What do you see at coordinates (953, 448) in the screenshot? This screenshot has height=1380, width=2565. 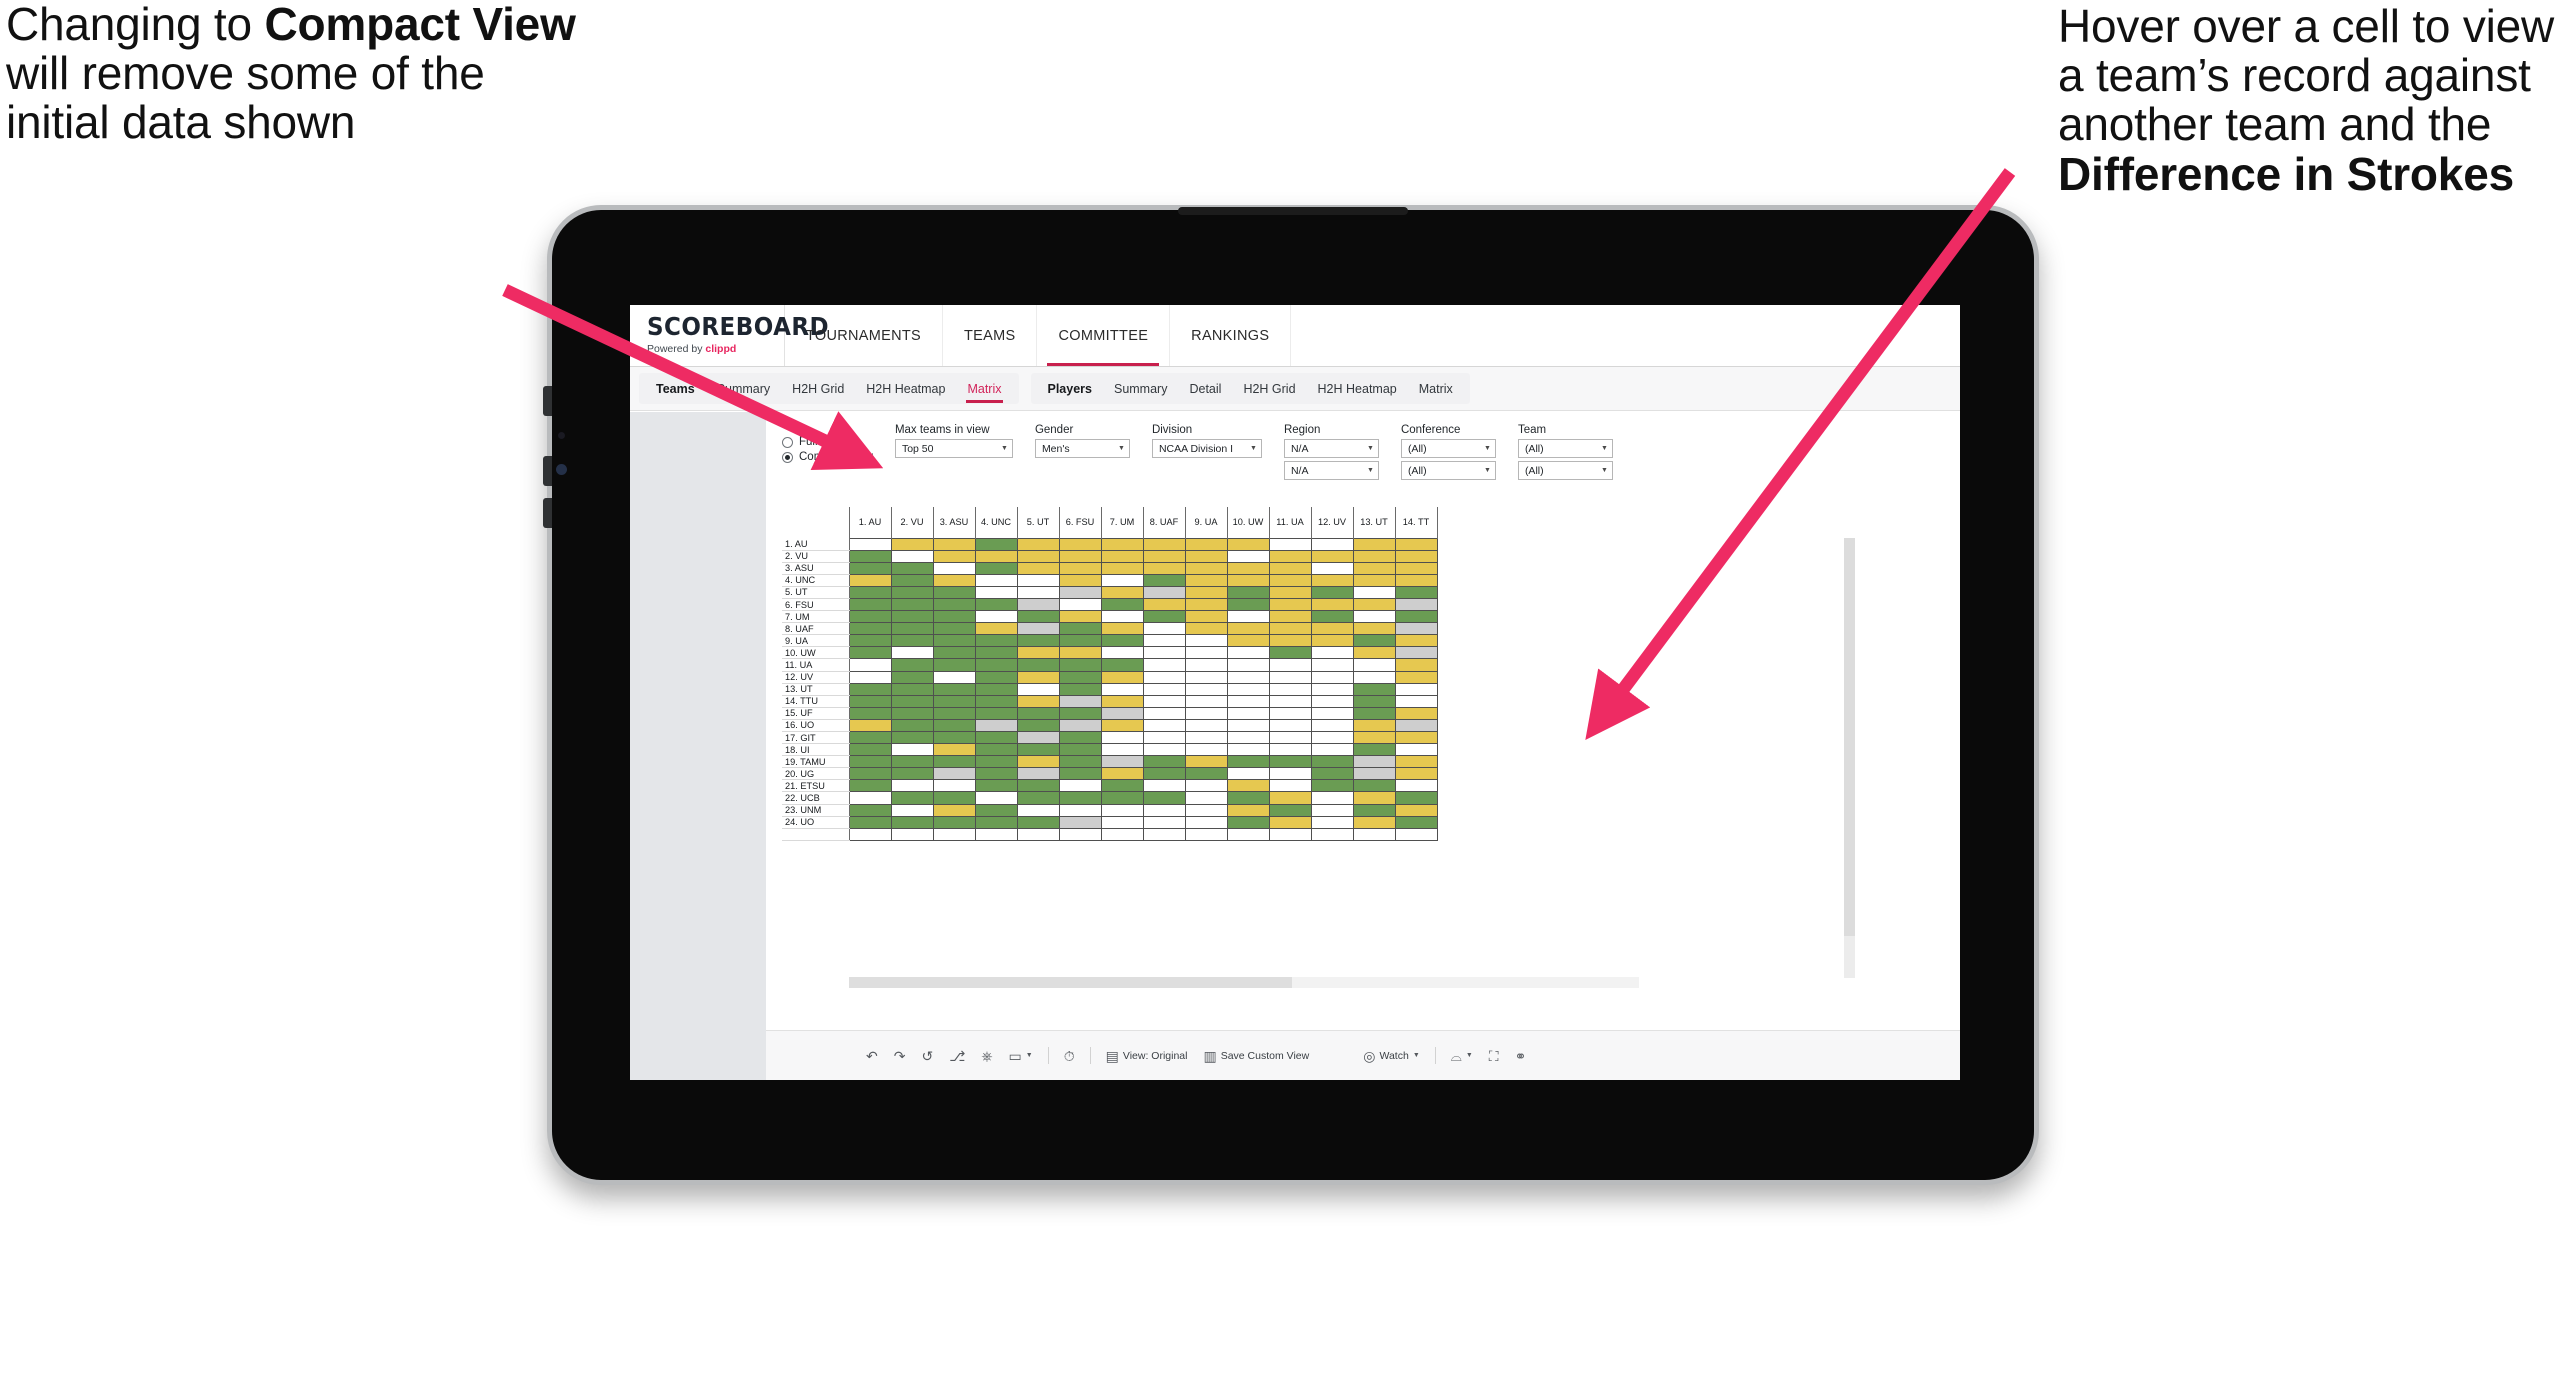 I see `max-teams-dropdown: Top 50 ▼` at bounding box center [953, 448].